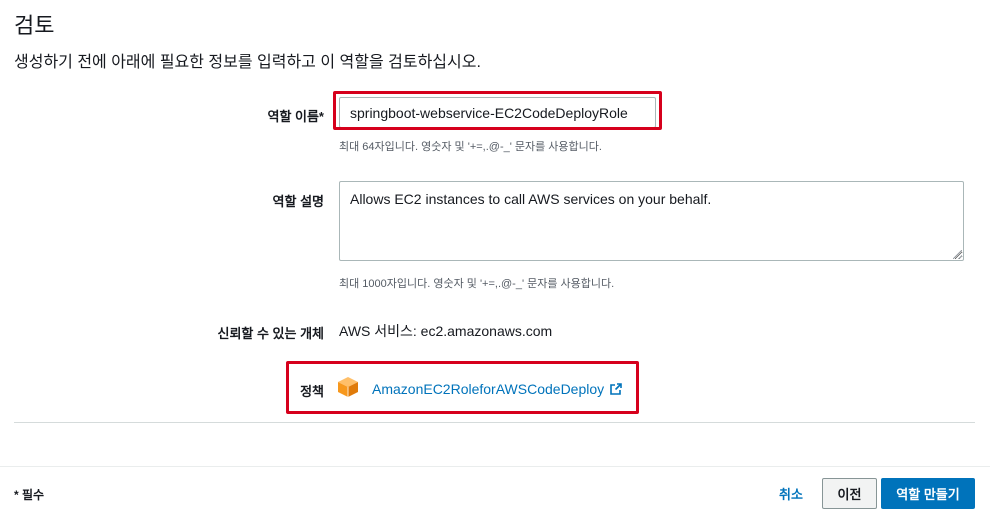 The image size is (990, 516). I want to click on role-name-highlight, so click(497, 110).